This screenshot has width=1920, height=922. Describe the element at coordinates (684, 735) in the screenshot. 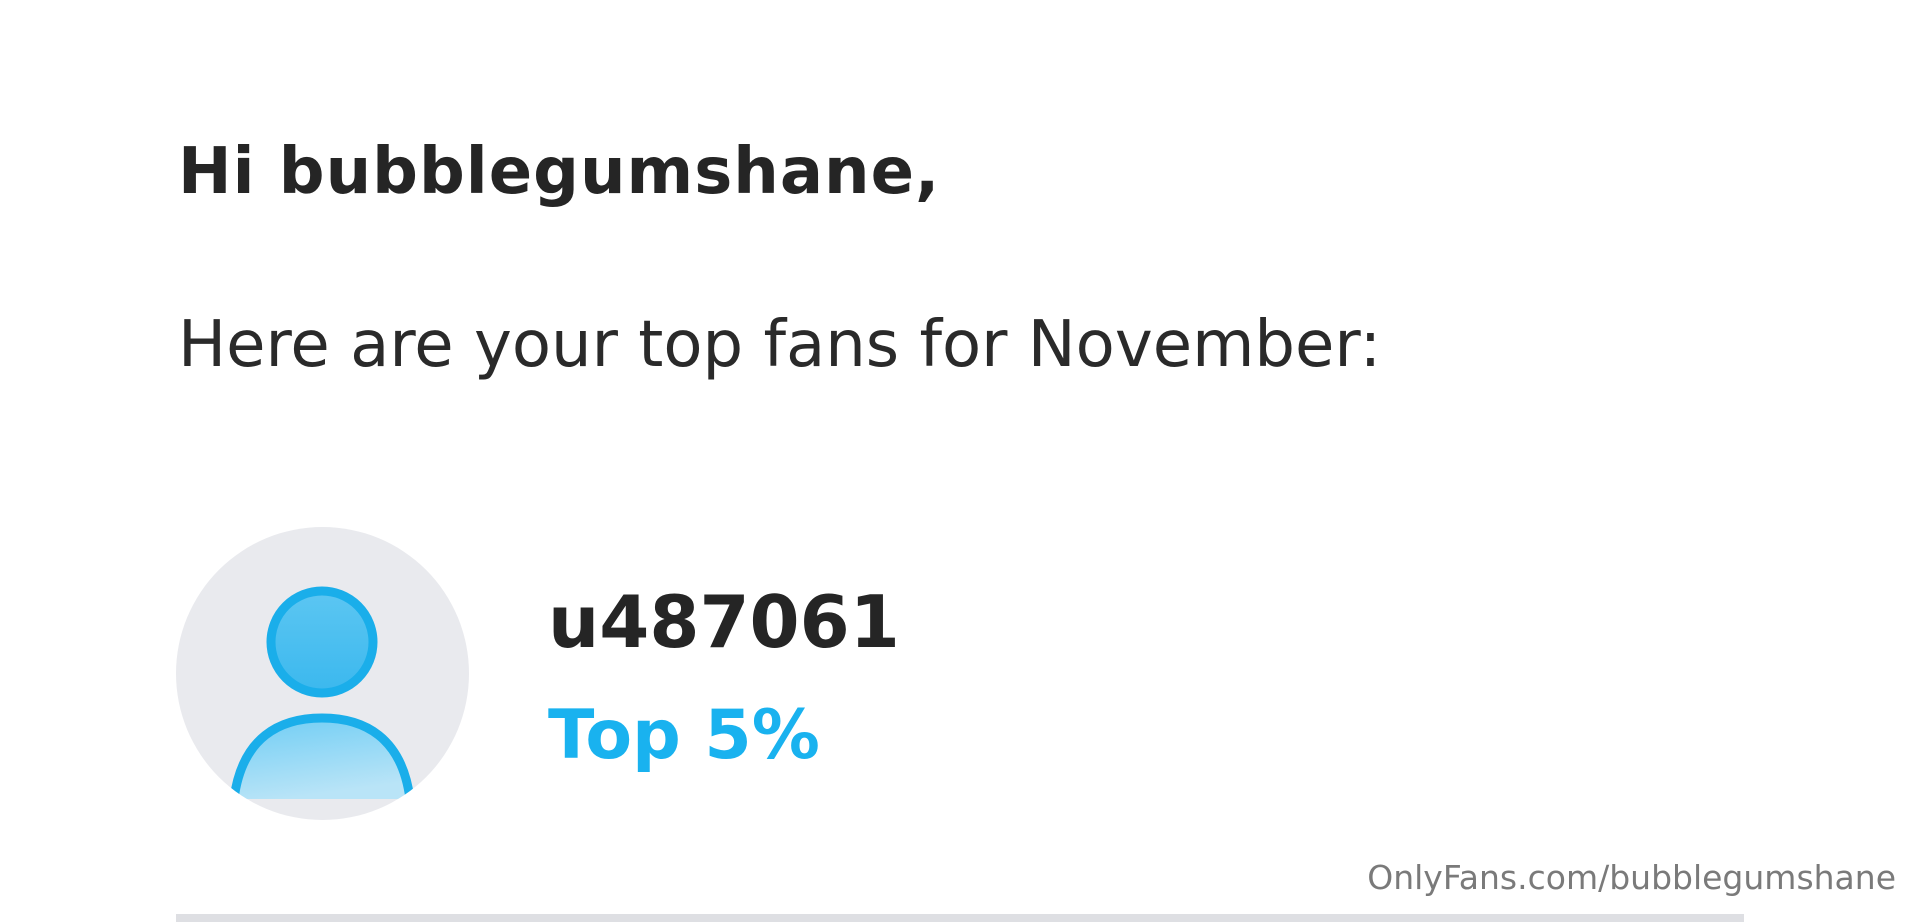

I see `fan-rank-label: Top 5%` at that location.